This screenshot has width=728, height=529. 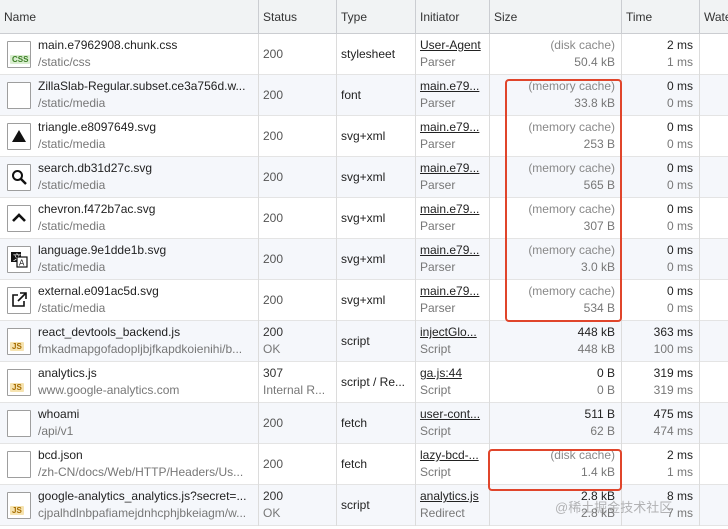 I want to click on resource-size: 448 kB, so click(x=596, y=349).